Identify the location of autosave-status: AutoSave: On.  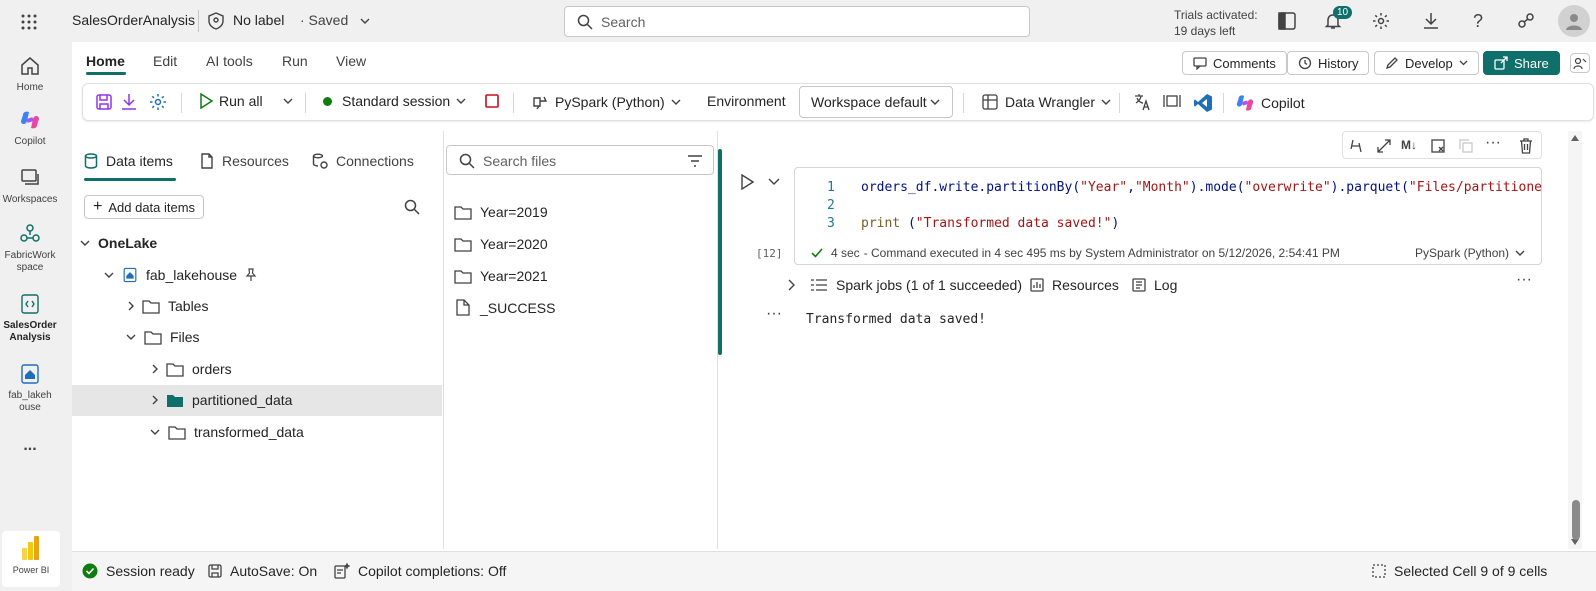
(262, 571).